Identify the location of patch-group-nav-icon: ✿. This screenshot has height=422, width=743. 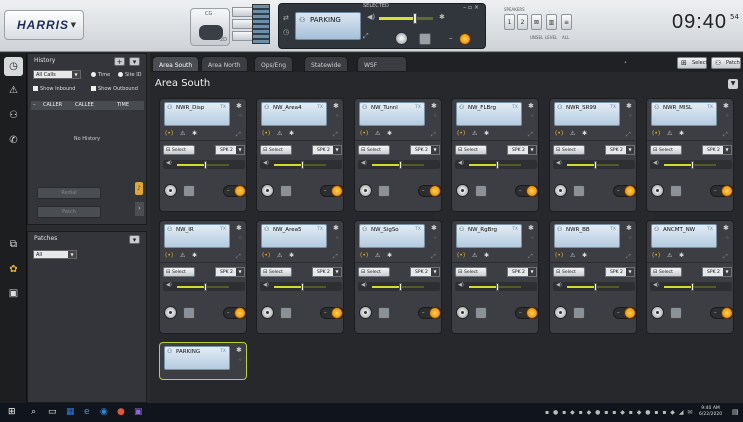
(13, 269).